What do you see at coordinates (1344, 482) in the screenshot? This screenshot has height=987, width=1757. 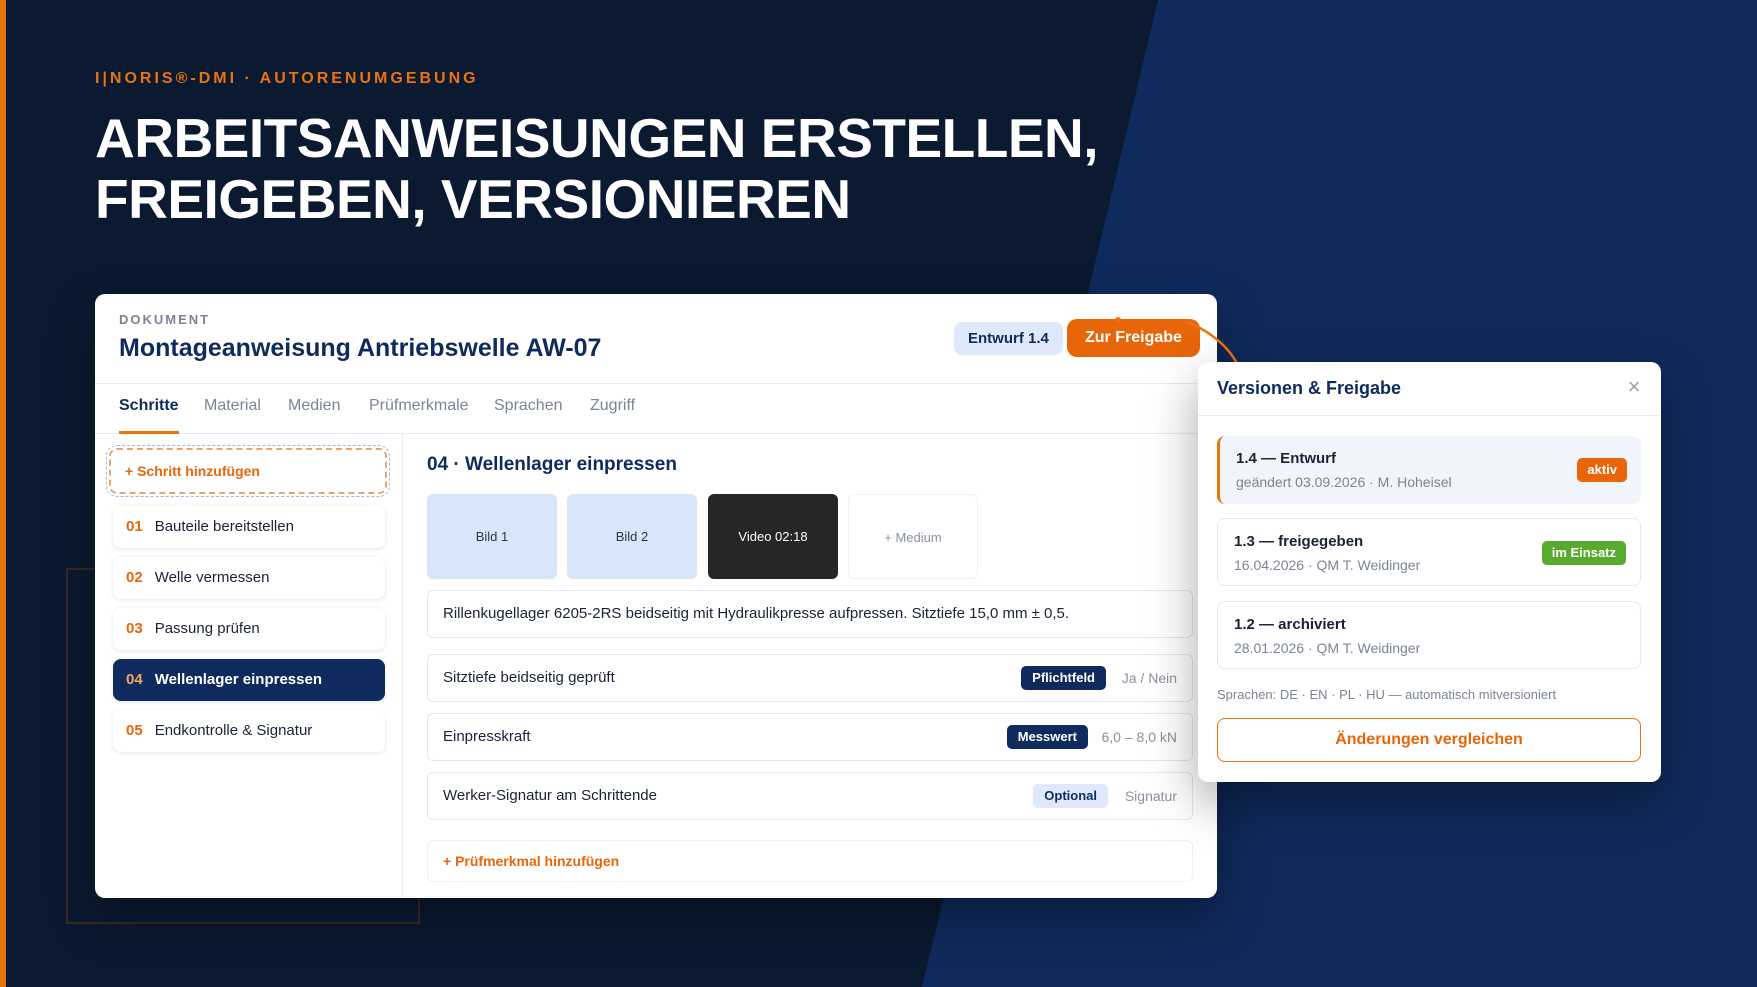 I see `version-meta: geändert 03.09.2026 · M. Hoheisel` at bounding box center [1344, 482].